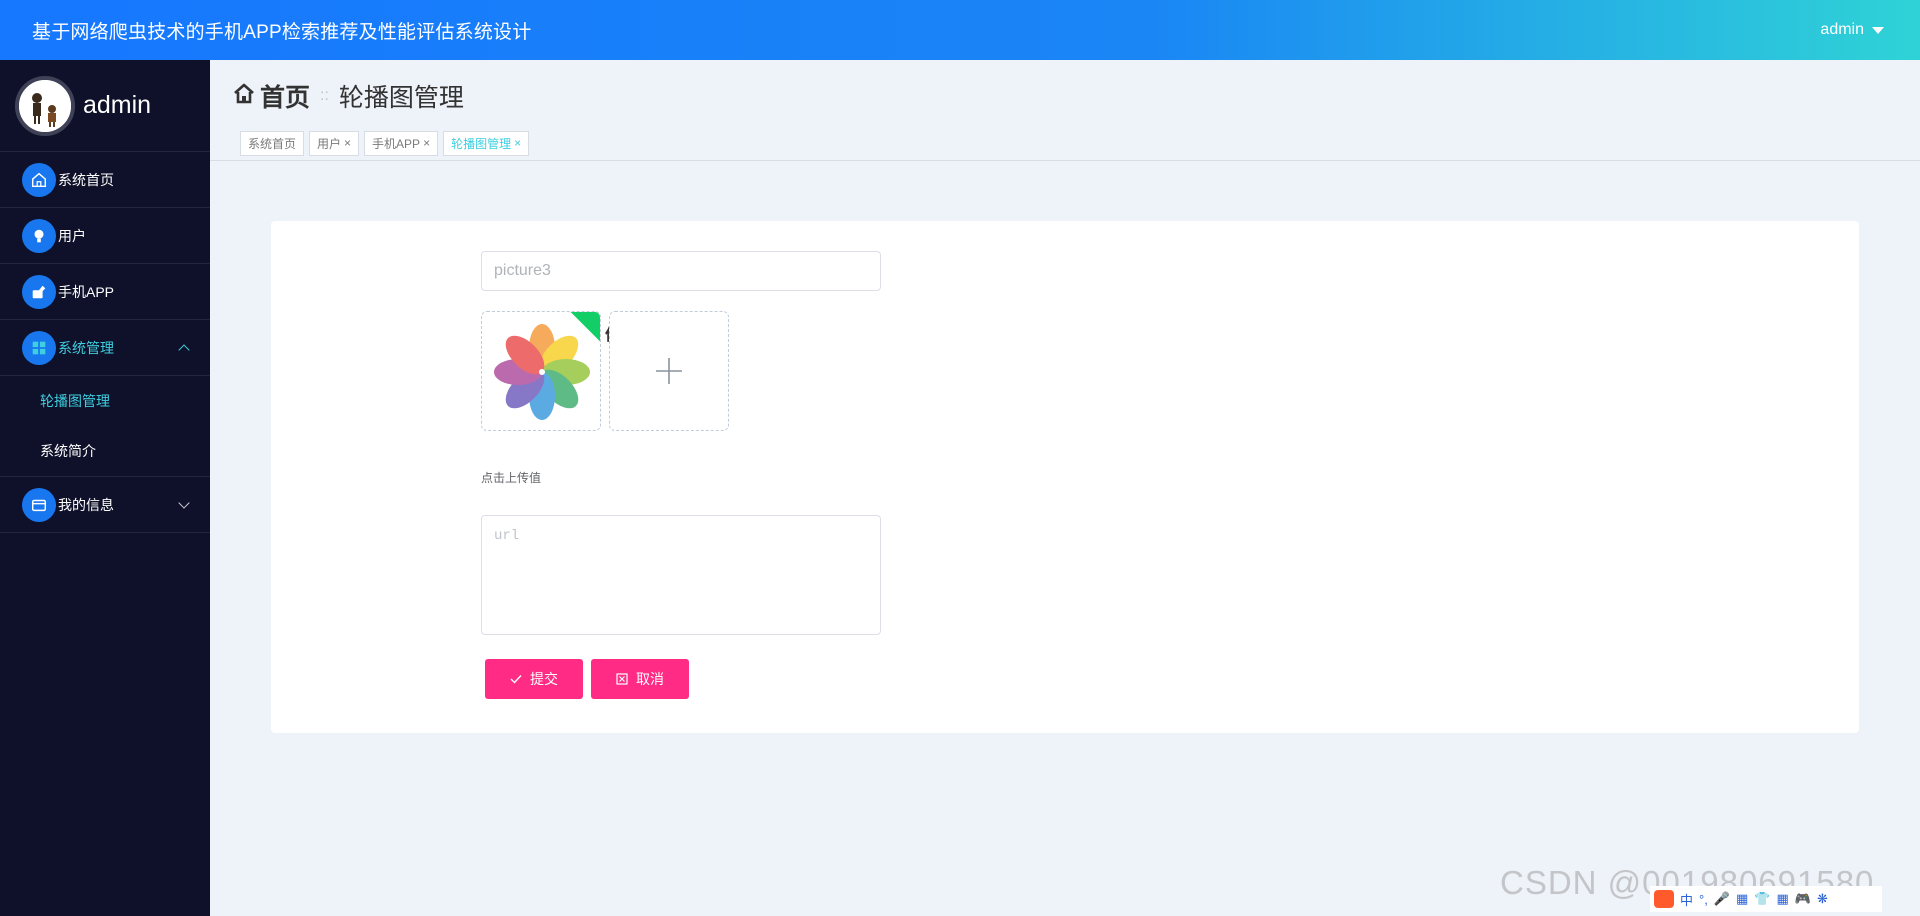 The height and width of the screenshot is (916, 1920). Describe the element at coordinates (960, 30) in the screenshot. I see `top-header: 基于网络爬虫技术的手机APP检索推荐及性能评估系统设计 admin` at that location.